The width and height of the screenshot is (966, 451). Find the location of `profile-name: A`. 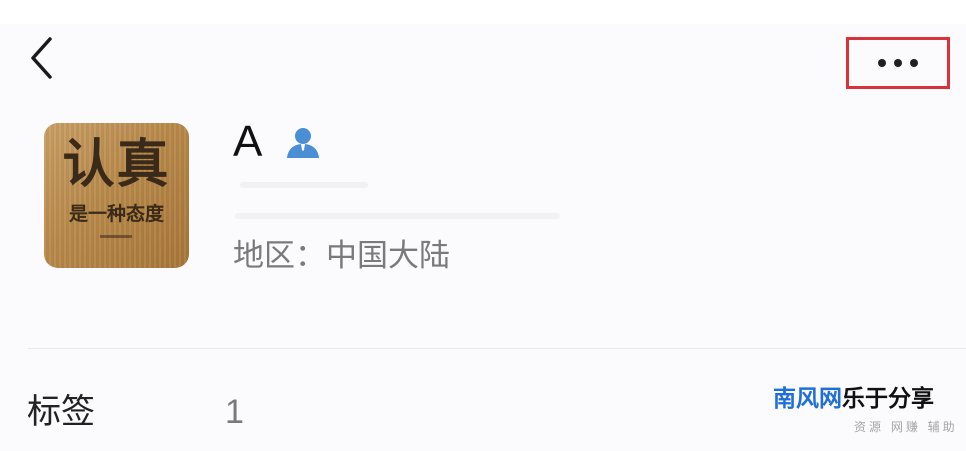

profile-name: A is located at coordinates (248, 141).